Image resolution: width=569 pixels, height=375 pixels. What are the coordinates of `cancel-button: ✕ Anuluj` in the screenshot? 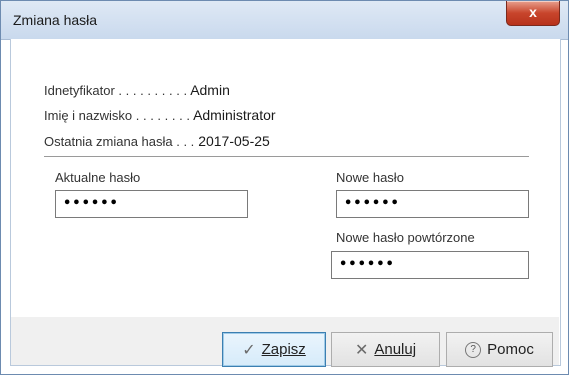 It's located at (385, 349).